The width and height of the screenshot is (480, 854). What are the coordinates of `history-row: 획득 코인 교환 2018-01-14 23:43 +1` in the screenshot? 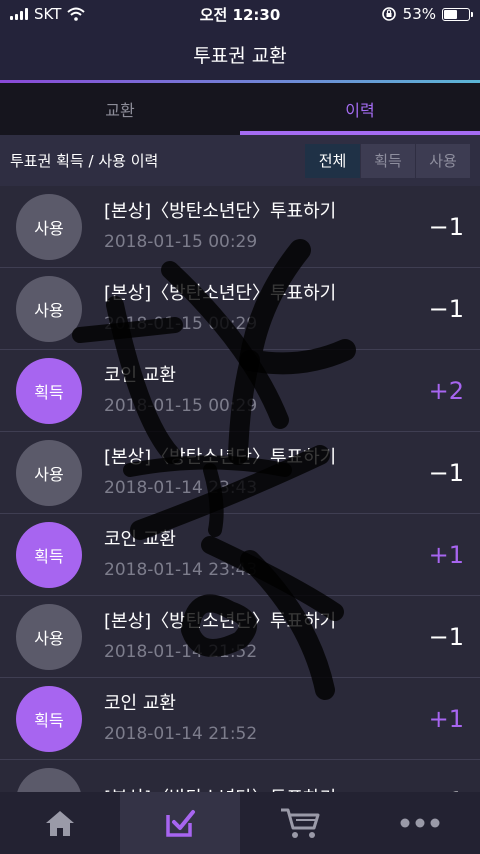 It's located at (240, 555).